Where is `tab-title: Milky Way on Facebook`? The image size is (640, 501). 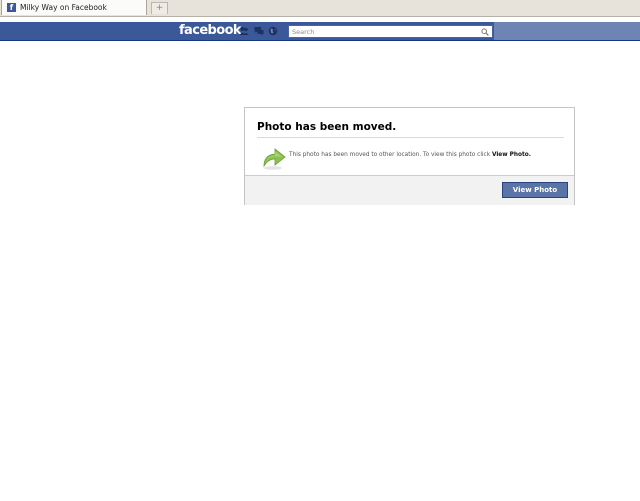 tab-title: Milky Way on Facebook is located at coordinates (63, 7).